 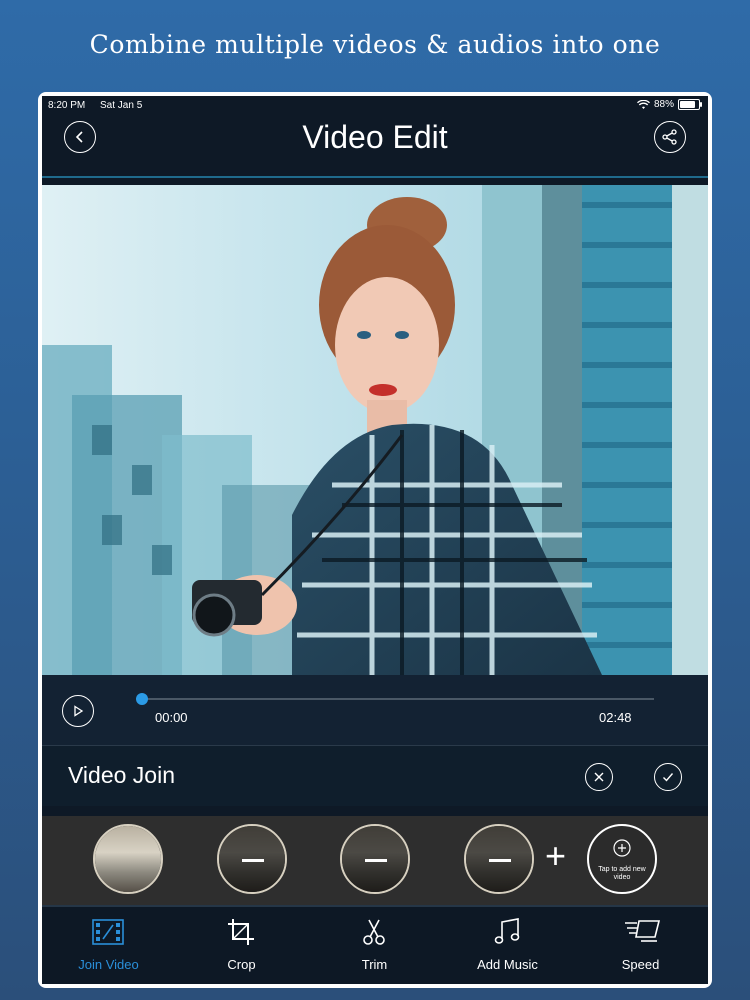 What do you see at coordinates (375, 137) in the screenshot?
I see `page-title: Video Edit` at bounding box center [375, 137].